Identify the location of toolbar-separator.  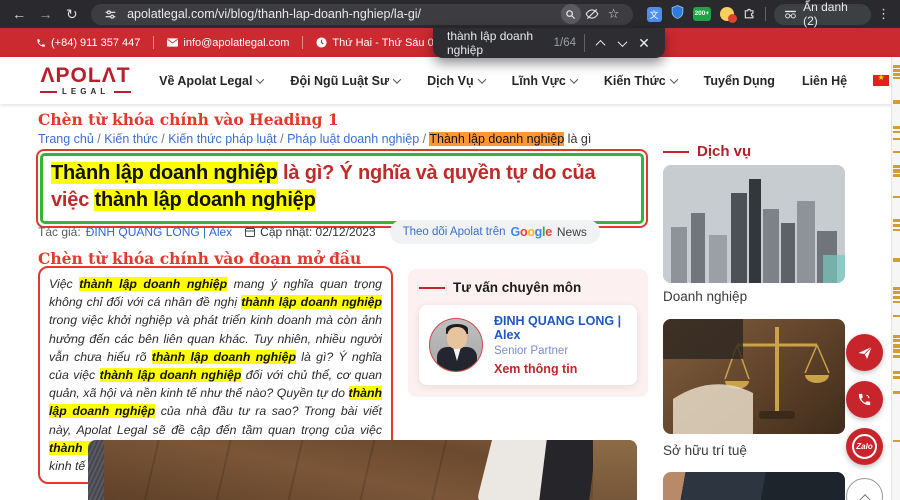
(766, 14).